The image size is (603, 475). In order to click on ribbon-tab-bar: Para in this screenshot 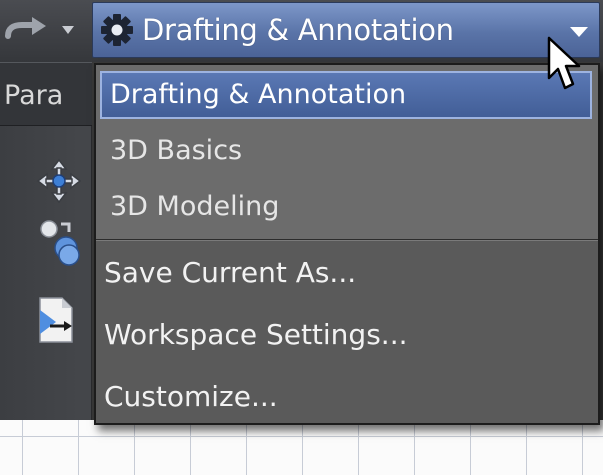, I will do `click(46, 94)`.